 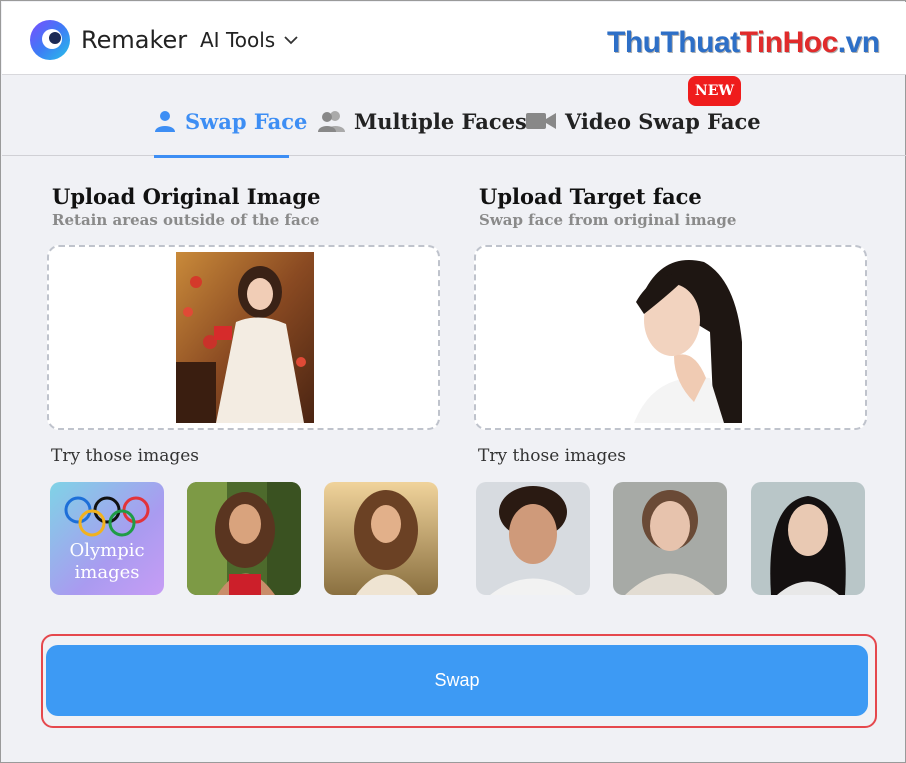 What do you see at coordinates (454, 38) in the screenshot?
I see `top-header: Remaker AI Tools ThuThuatTinHoc.vn` at bounding box center [454, 38].